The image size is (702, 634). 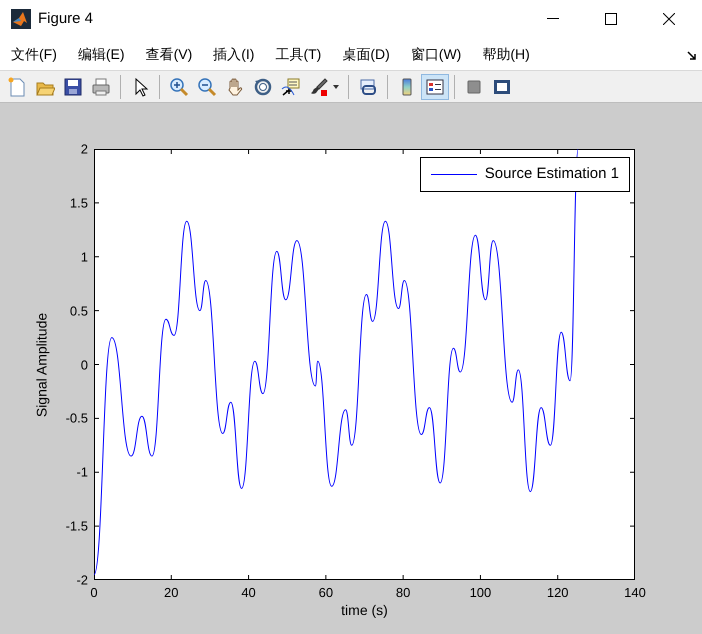 I want to click on document-icon, so click(x=17, y=86).